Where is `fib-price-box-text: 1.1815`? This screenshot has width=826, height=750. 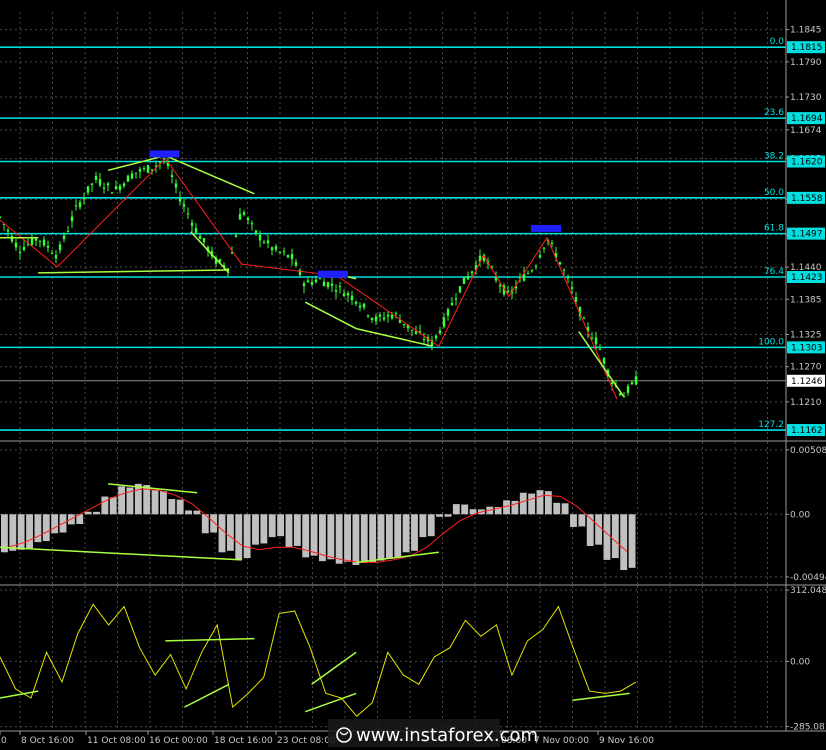
fib-price-box-text: 1.1815 is located at coordinates (807, 48).